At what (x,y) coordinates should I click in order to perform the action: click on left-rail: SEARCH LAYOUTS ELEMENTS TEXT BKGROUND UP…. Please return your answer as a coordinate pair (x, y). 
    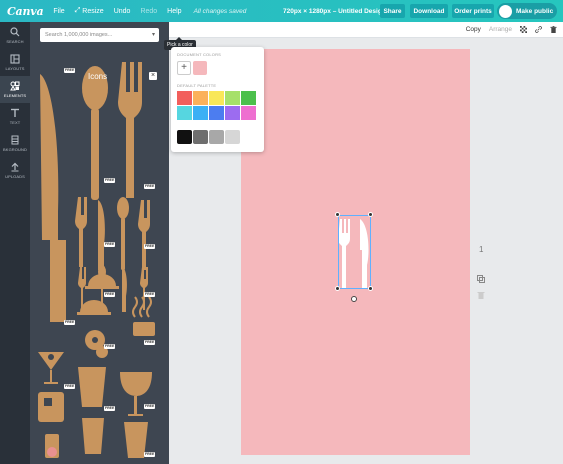
    Looking at the image, I should click on (15, 243).